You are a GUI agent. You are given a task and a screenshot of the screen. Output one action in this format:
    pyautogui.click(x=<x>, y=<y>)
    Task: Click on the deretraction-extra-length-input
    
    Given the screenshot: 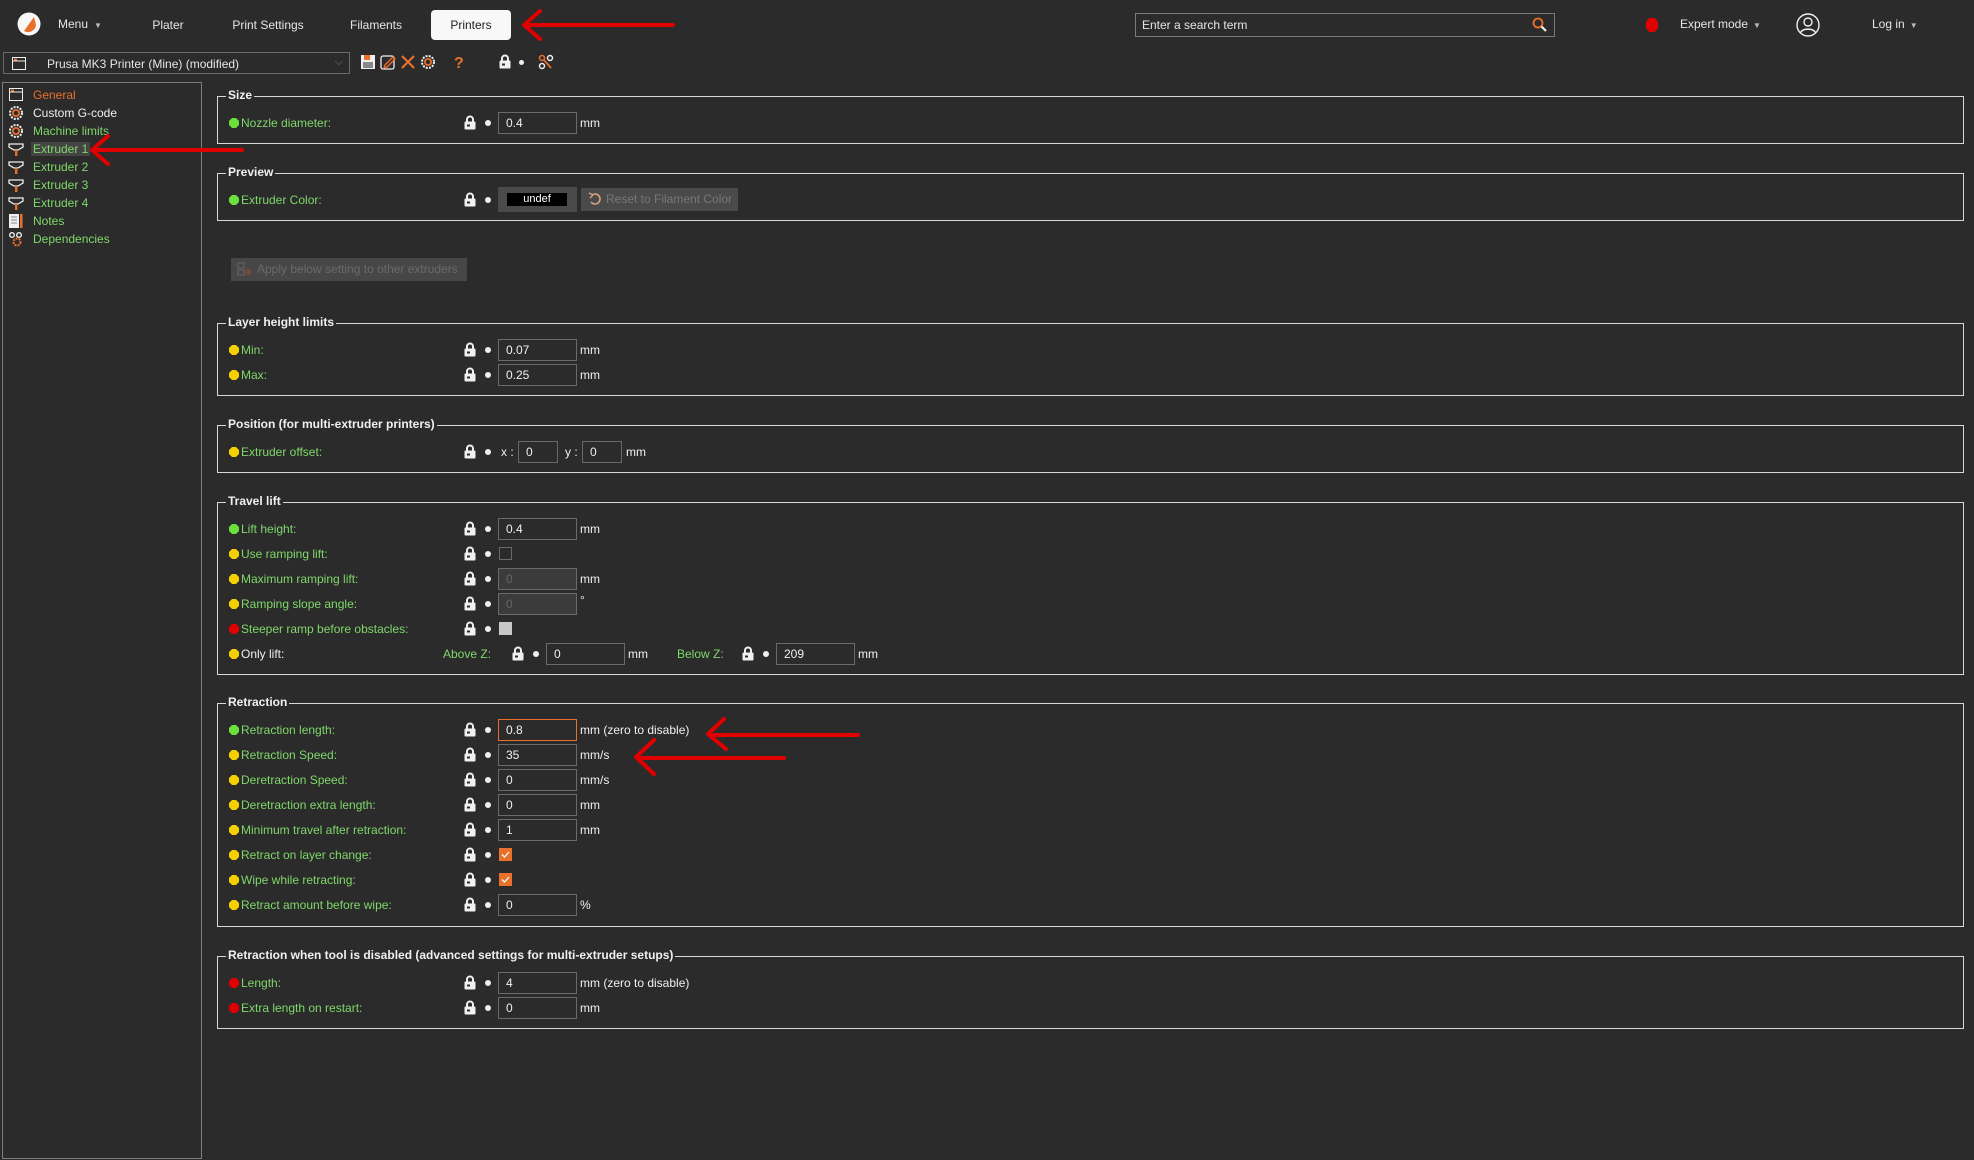 What is the action you would take?
    pyautogui.click(x=537, y=805)
    